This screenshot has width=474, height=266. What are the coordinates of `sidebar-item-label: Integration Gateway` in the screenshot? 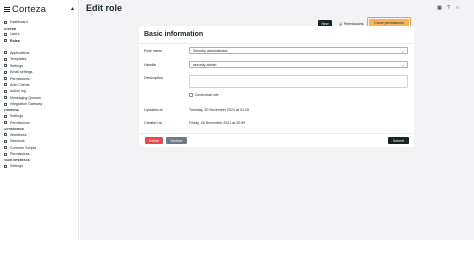 It's located at (26, 104).